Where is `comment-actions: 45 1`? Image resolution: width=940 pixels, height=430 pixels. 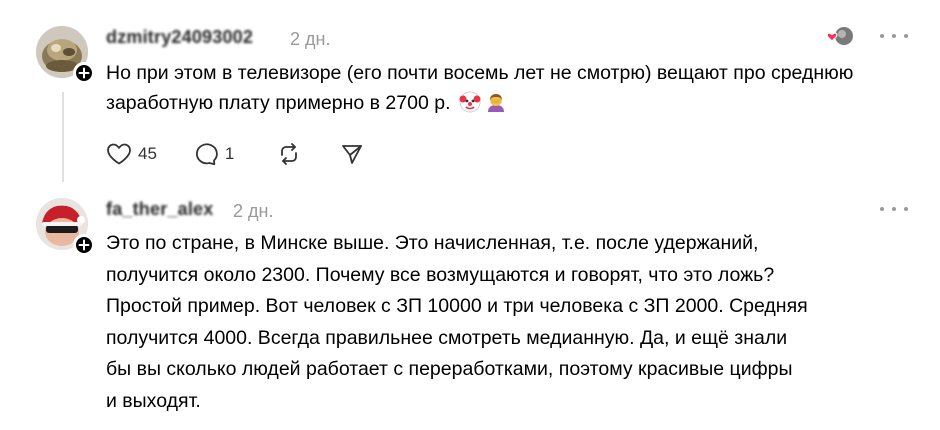
comment-actions: 45 1 is located at coordinates (235, 154).